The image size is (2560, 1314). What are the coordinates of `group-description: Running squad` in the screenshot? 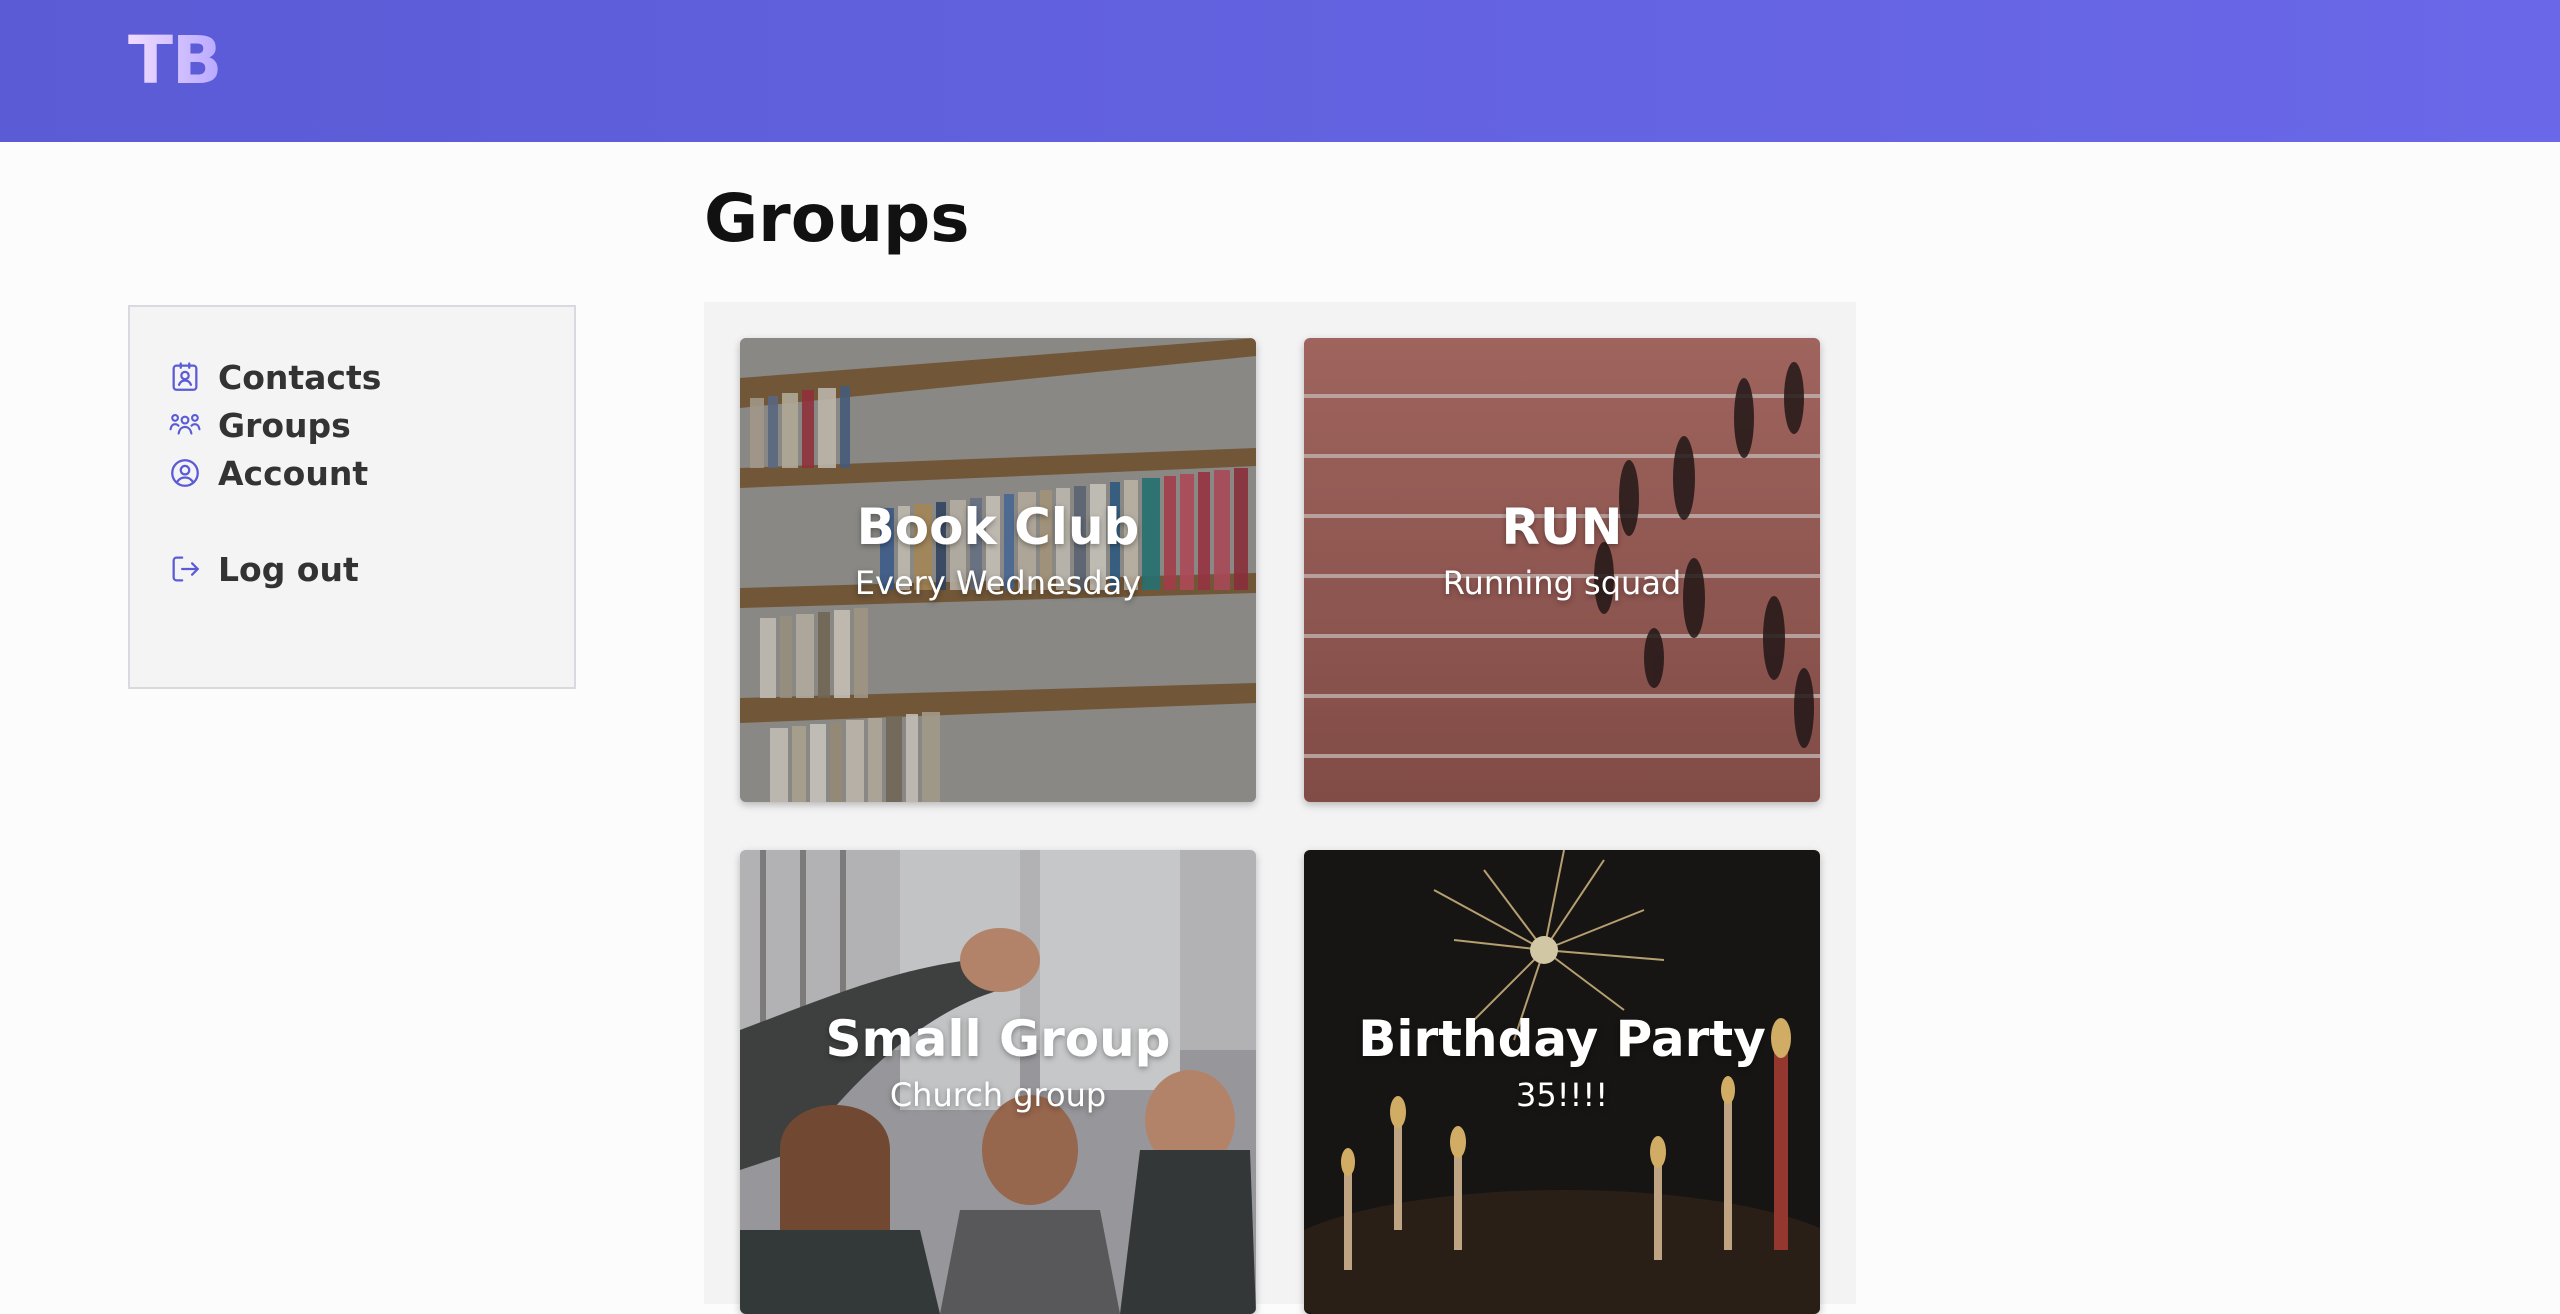 It's located at (1562, 583).